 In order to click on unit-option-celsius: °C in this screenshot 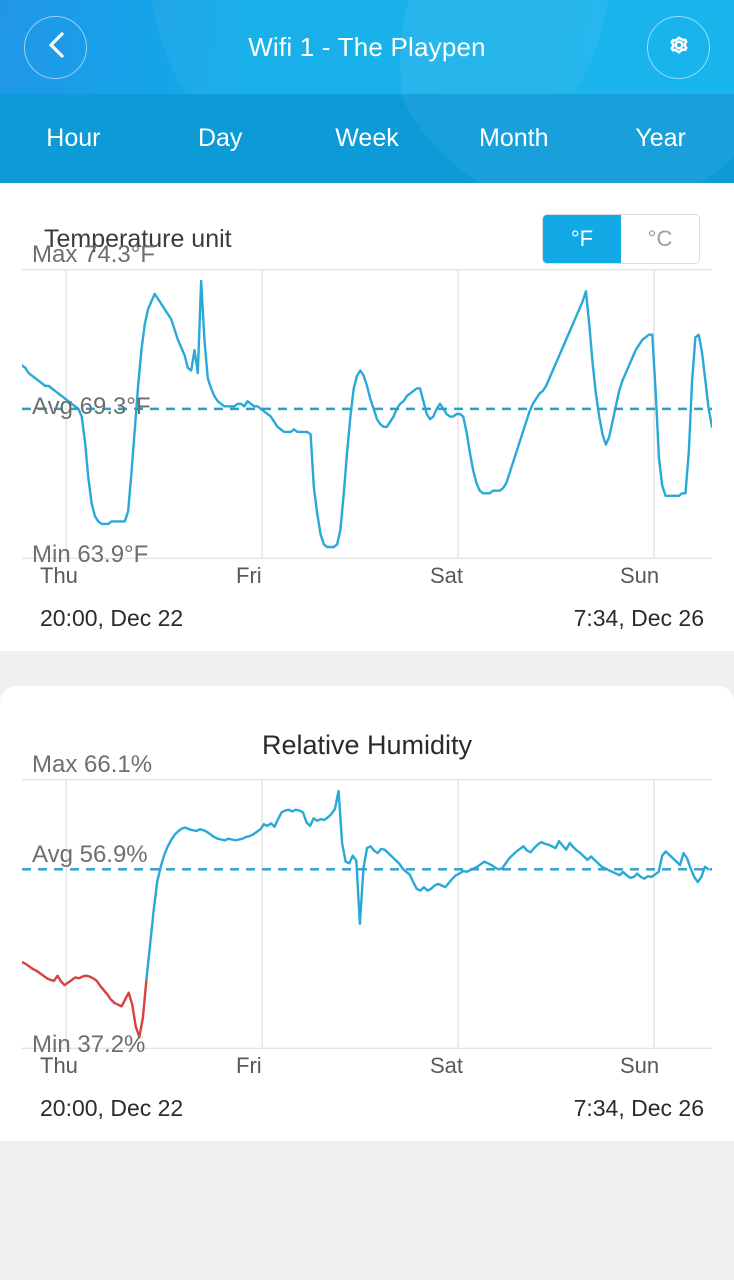, I will do `click(660, 239)`.